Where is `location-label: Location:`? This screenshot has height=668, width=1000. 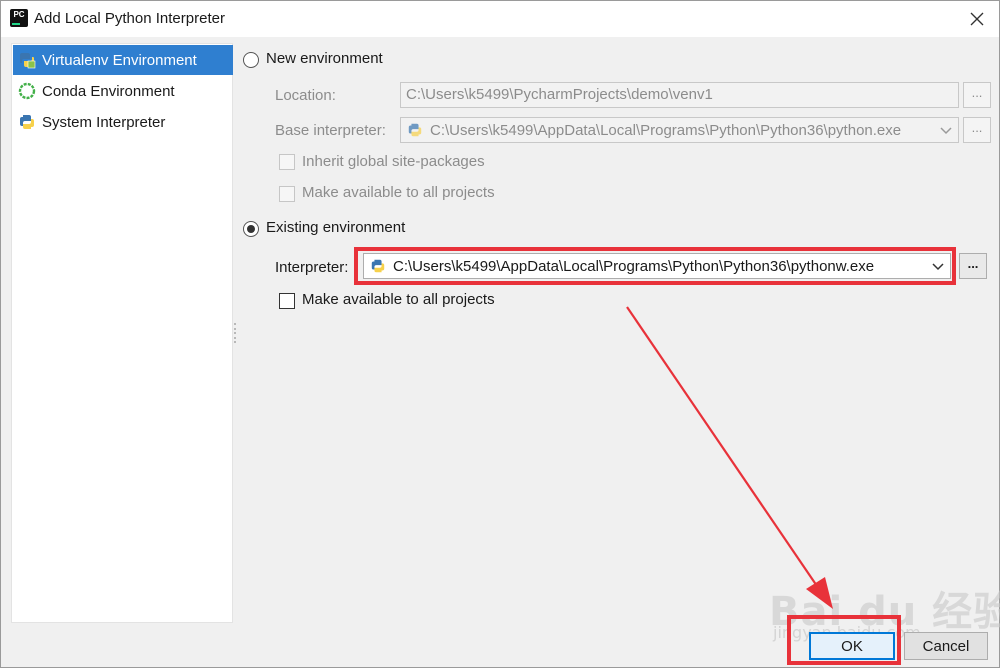 location-label: Location: is located at coordinates (305, 95).